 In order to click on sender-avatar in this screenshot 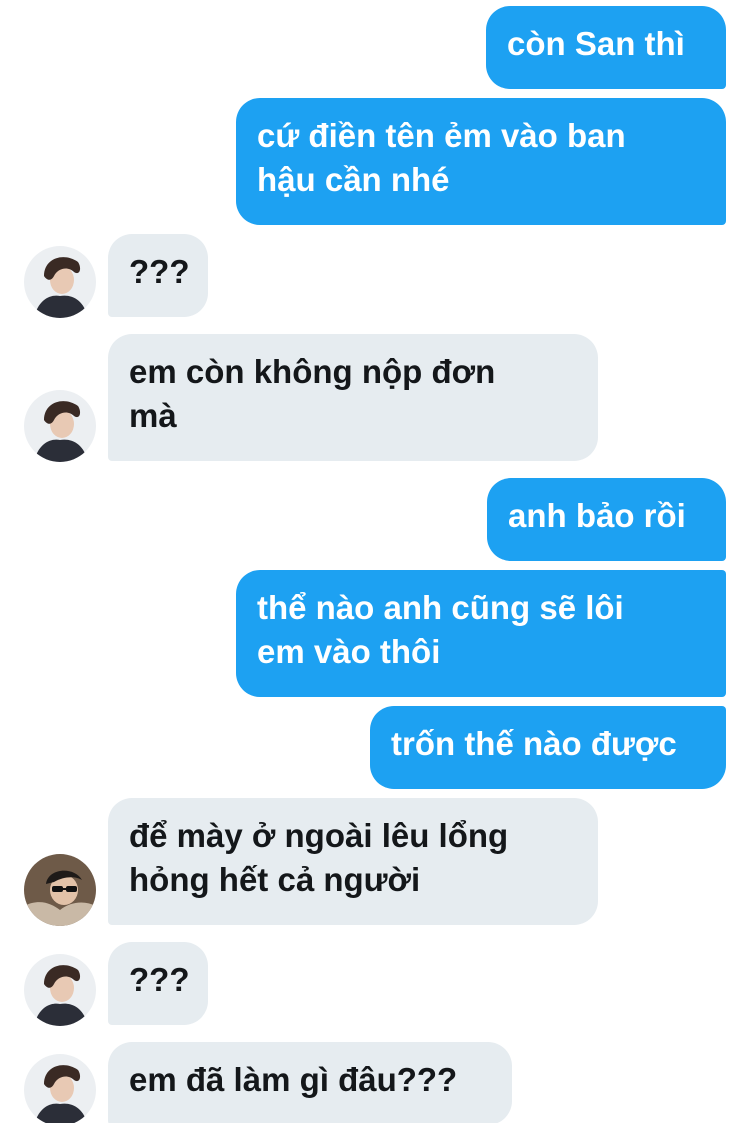, I will do `click(60, 890)`.